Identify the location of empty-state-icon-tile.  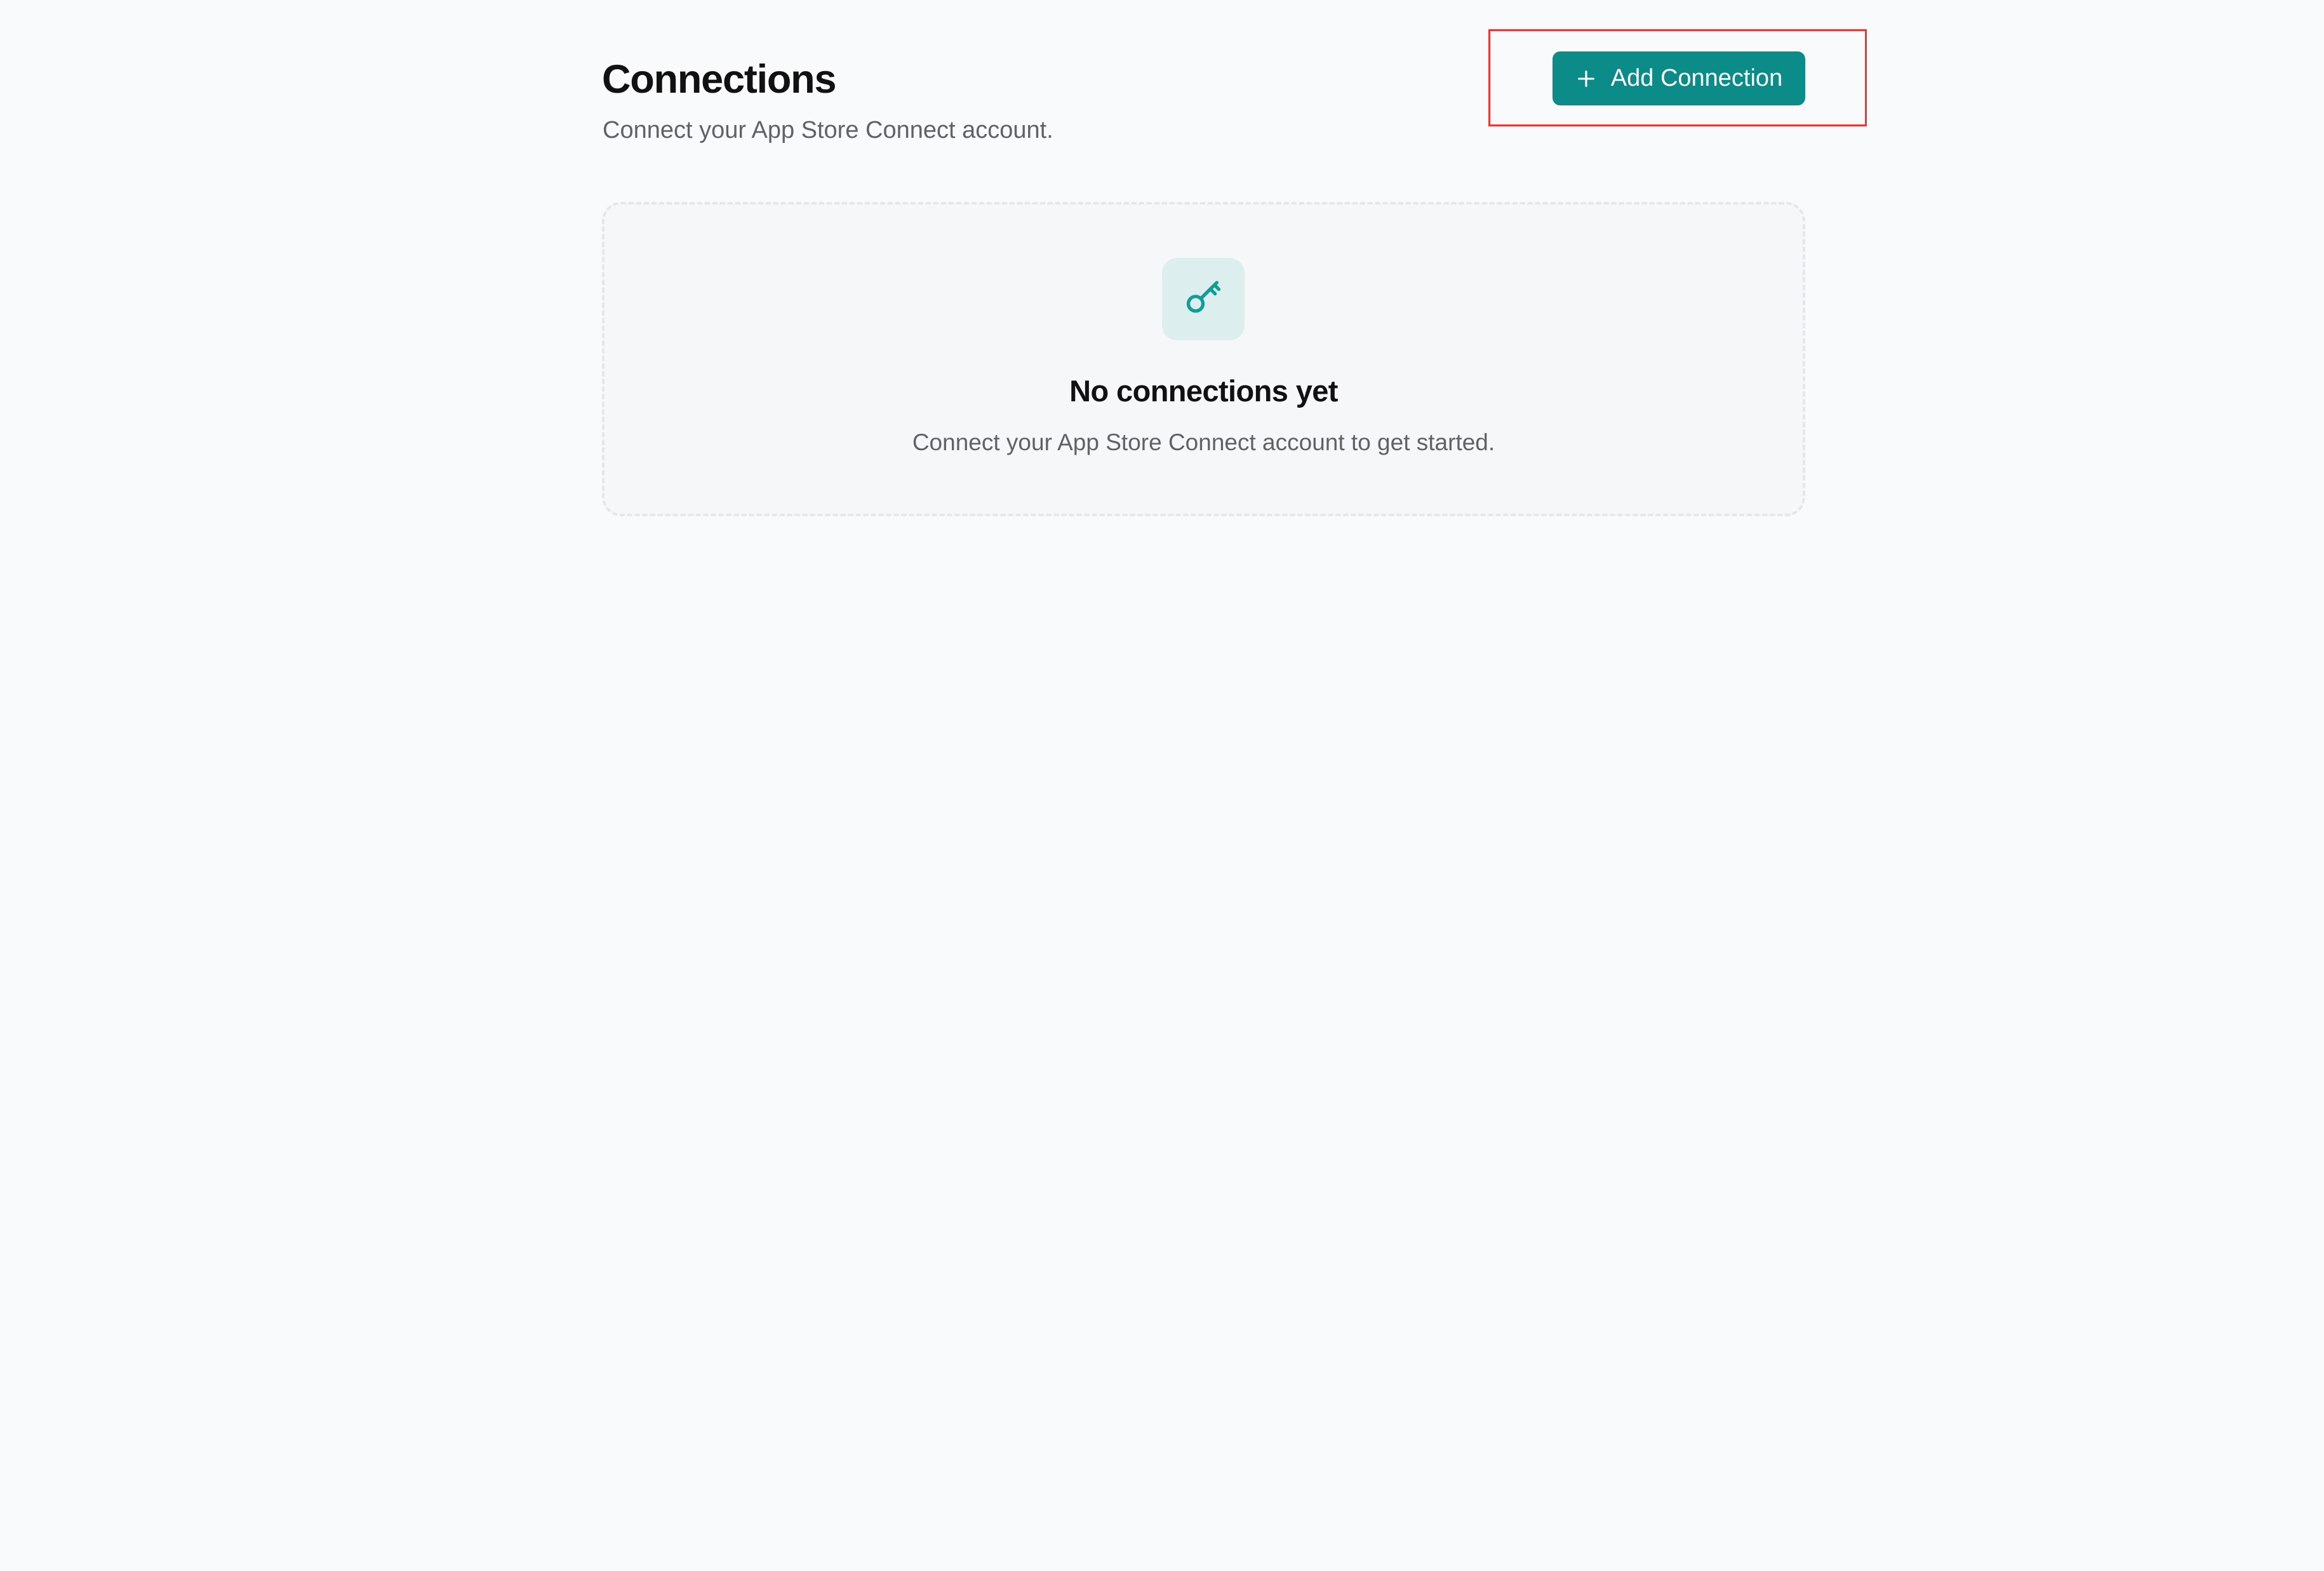
(1203, 299).